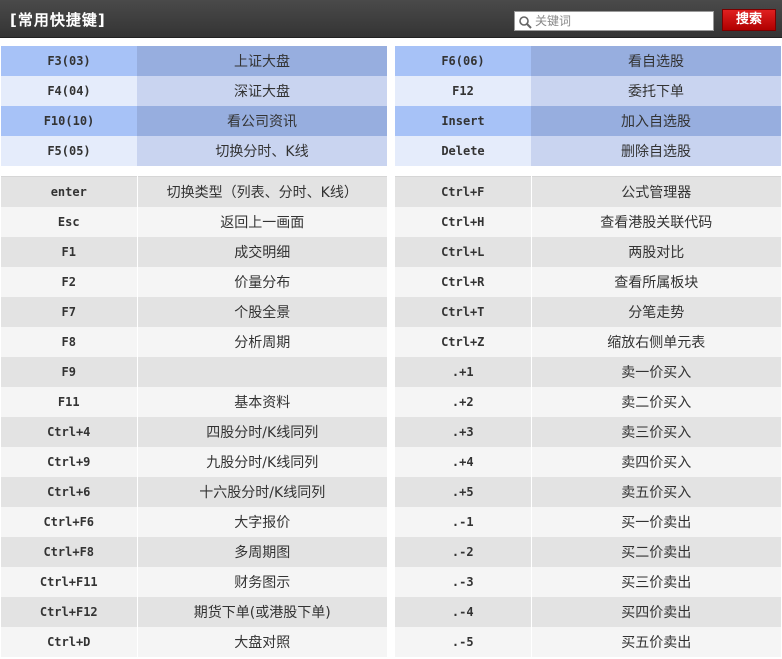  Describe the element at coordinates (588, 551) in the screenshot. I see `table-row: .-2 买二价卖出` at that location.